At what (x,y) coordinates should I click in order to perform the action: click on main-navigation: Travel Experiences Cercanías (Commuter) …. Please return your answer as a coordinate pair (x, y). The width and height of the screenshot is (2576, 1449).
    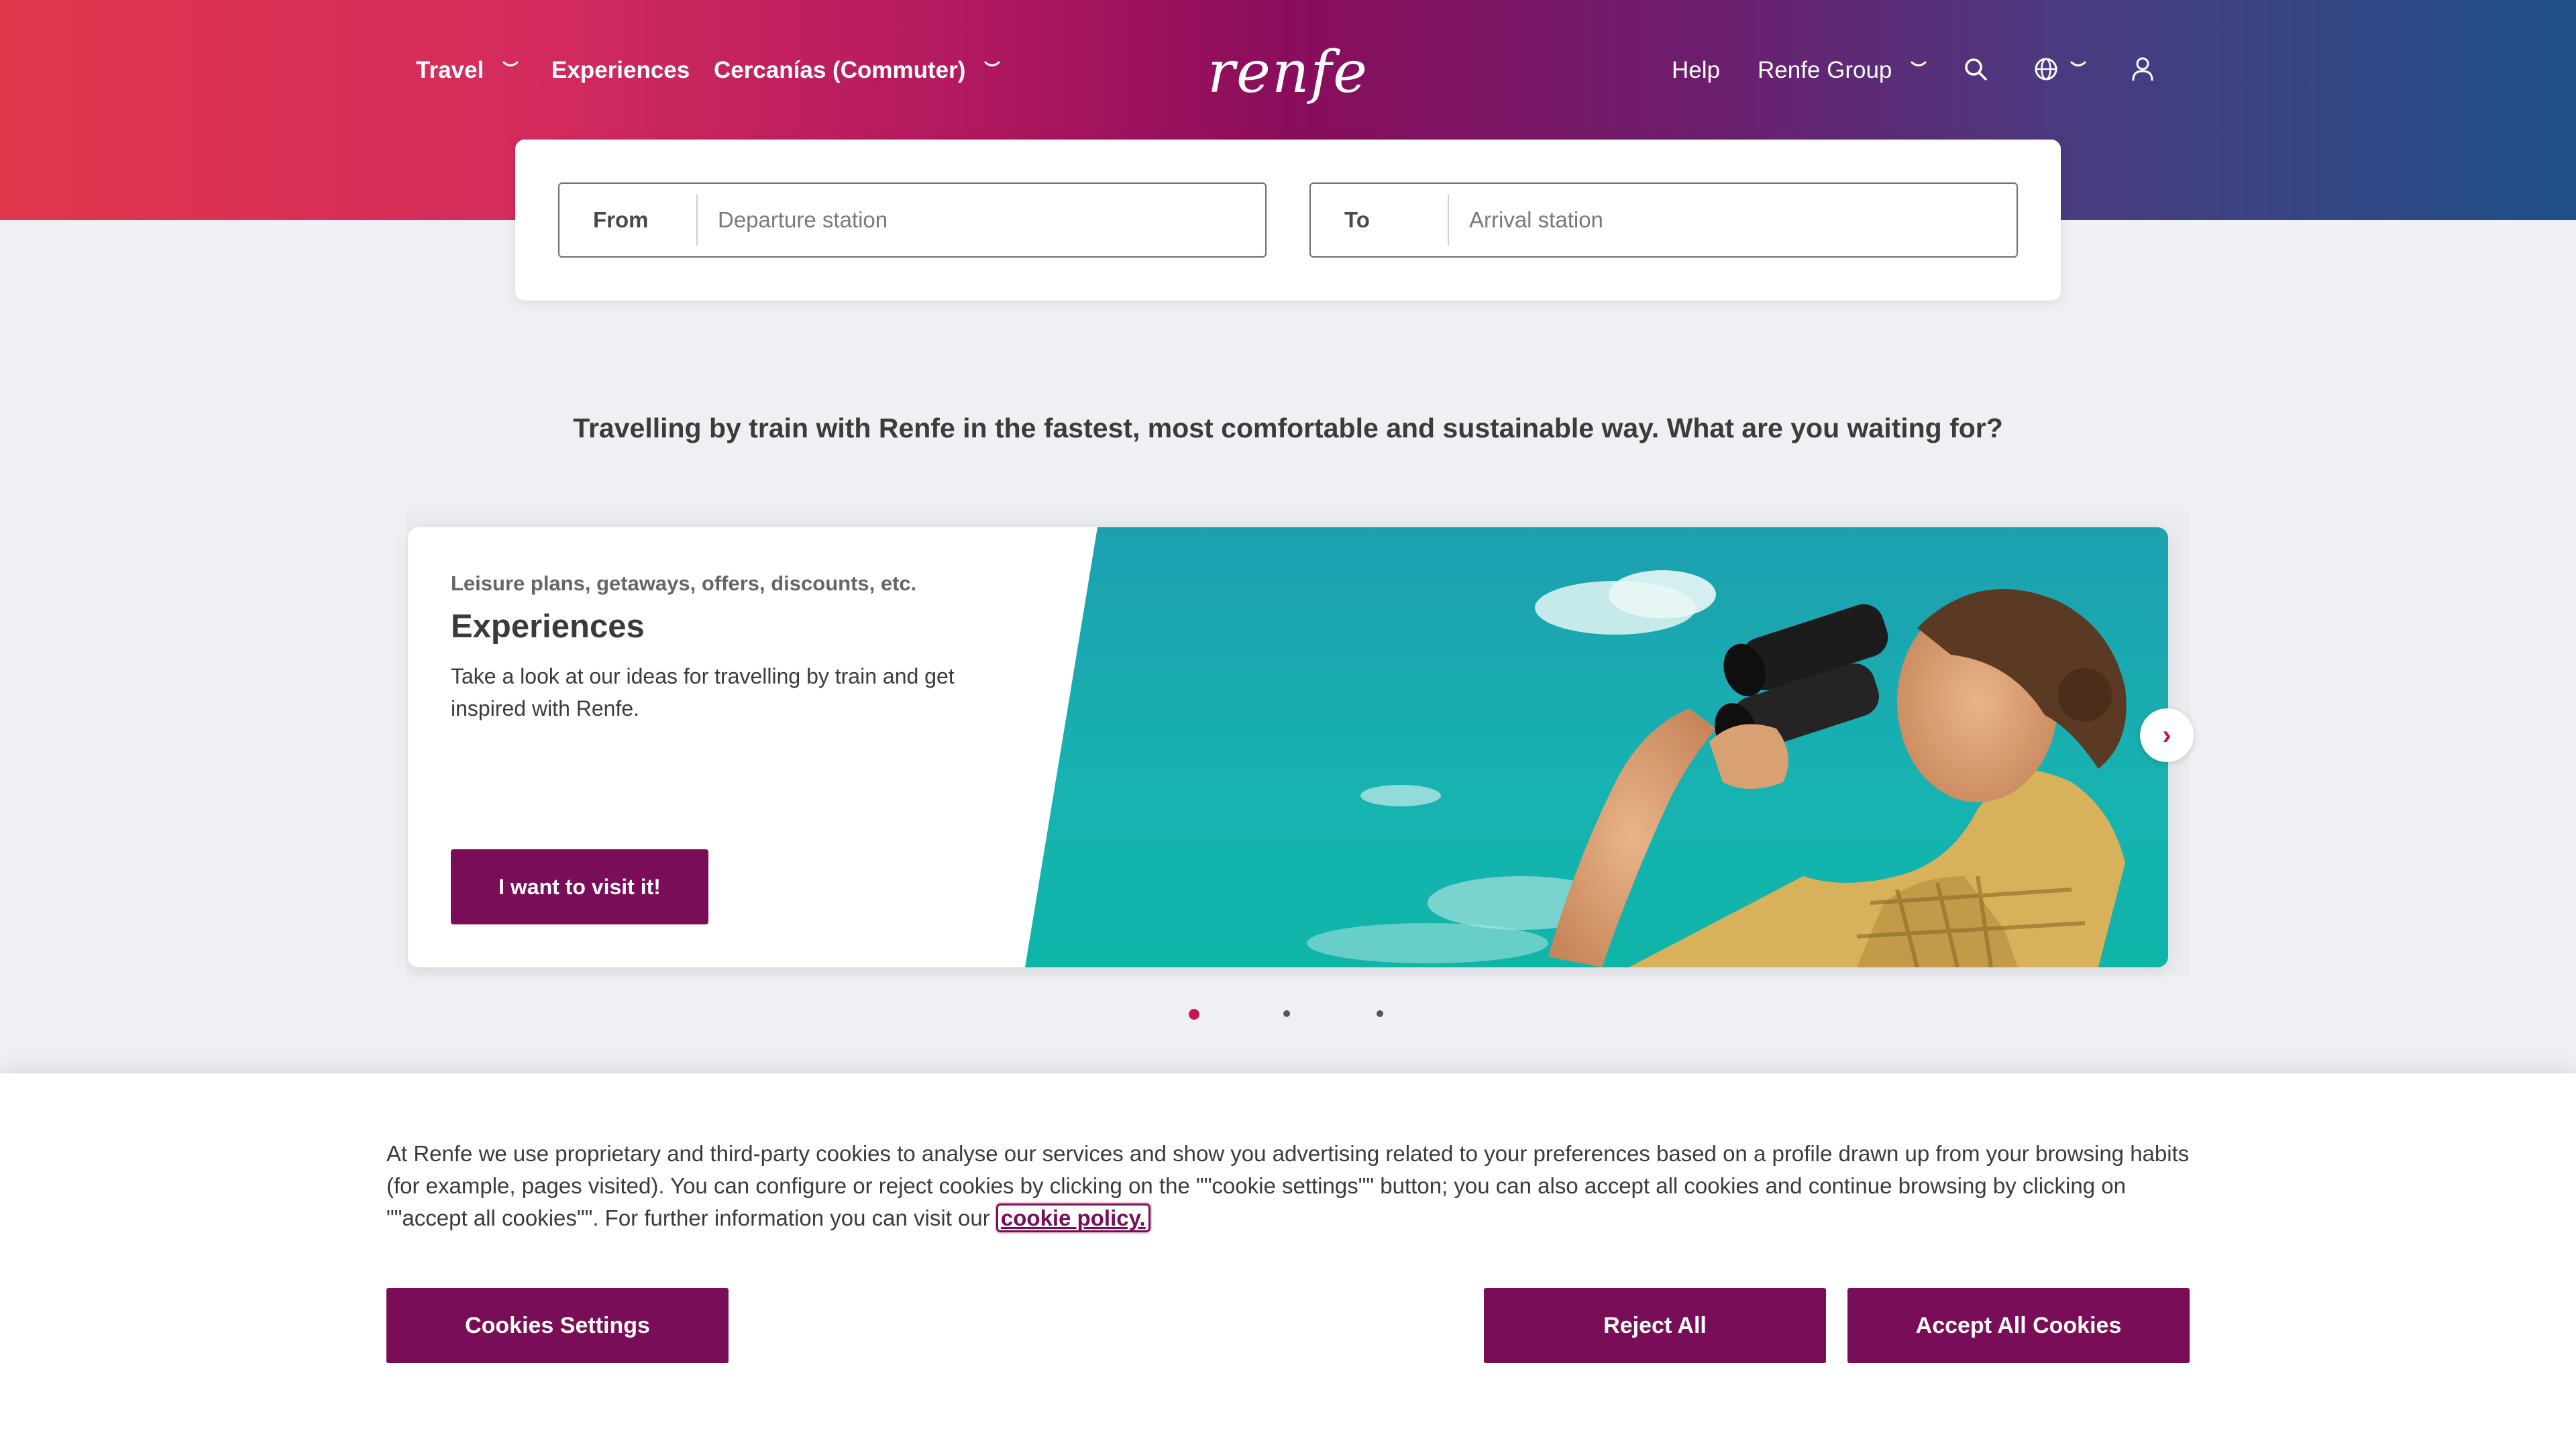
    Looking at the image, I should click on (1288, 70).